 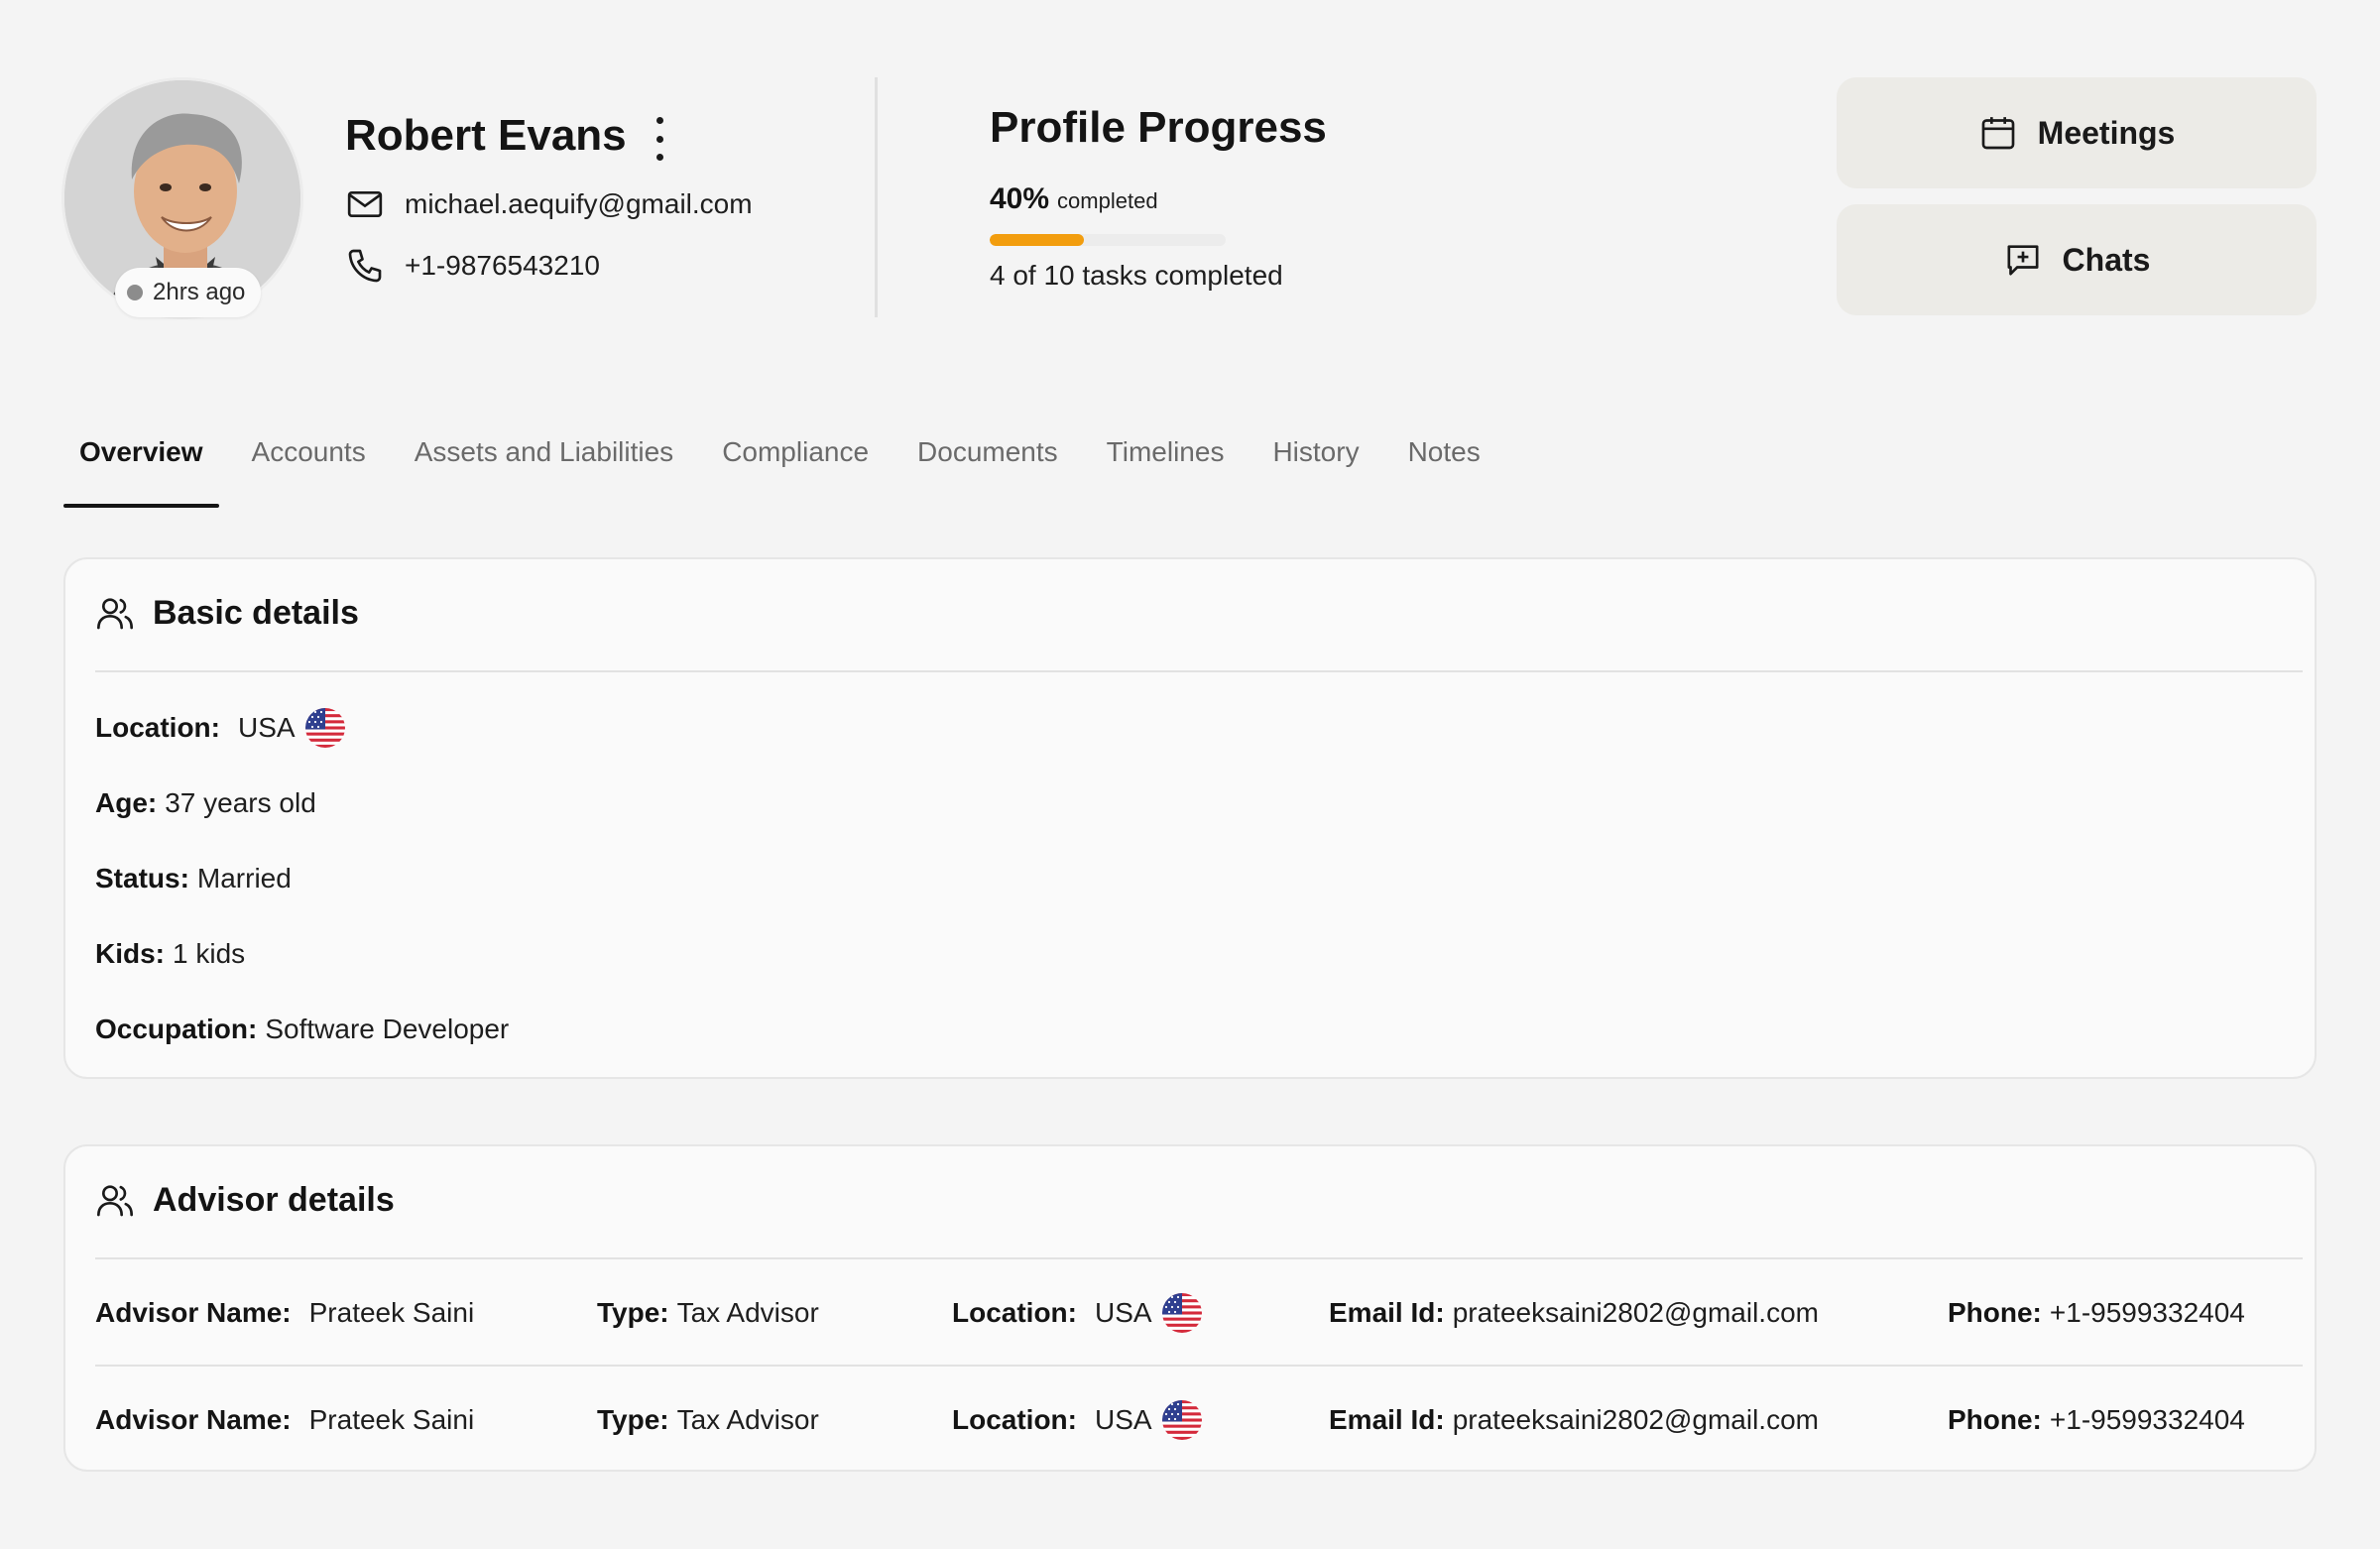 I want to click on tab-accounts: Accounts, so click(x=309, y=462).